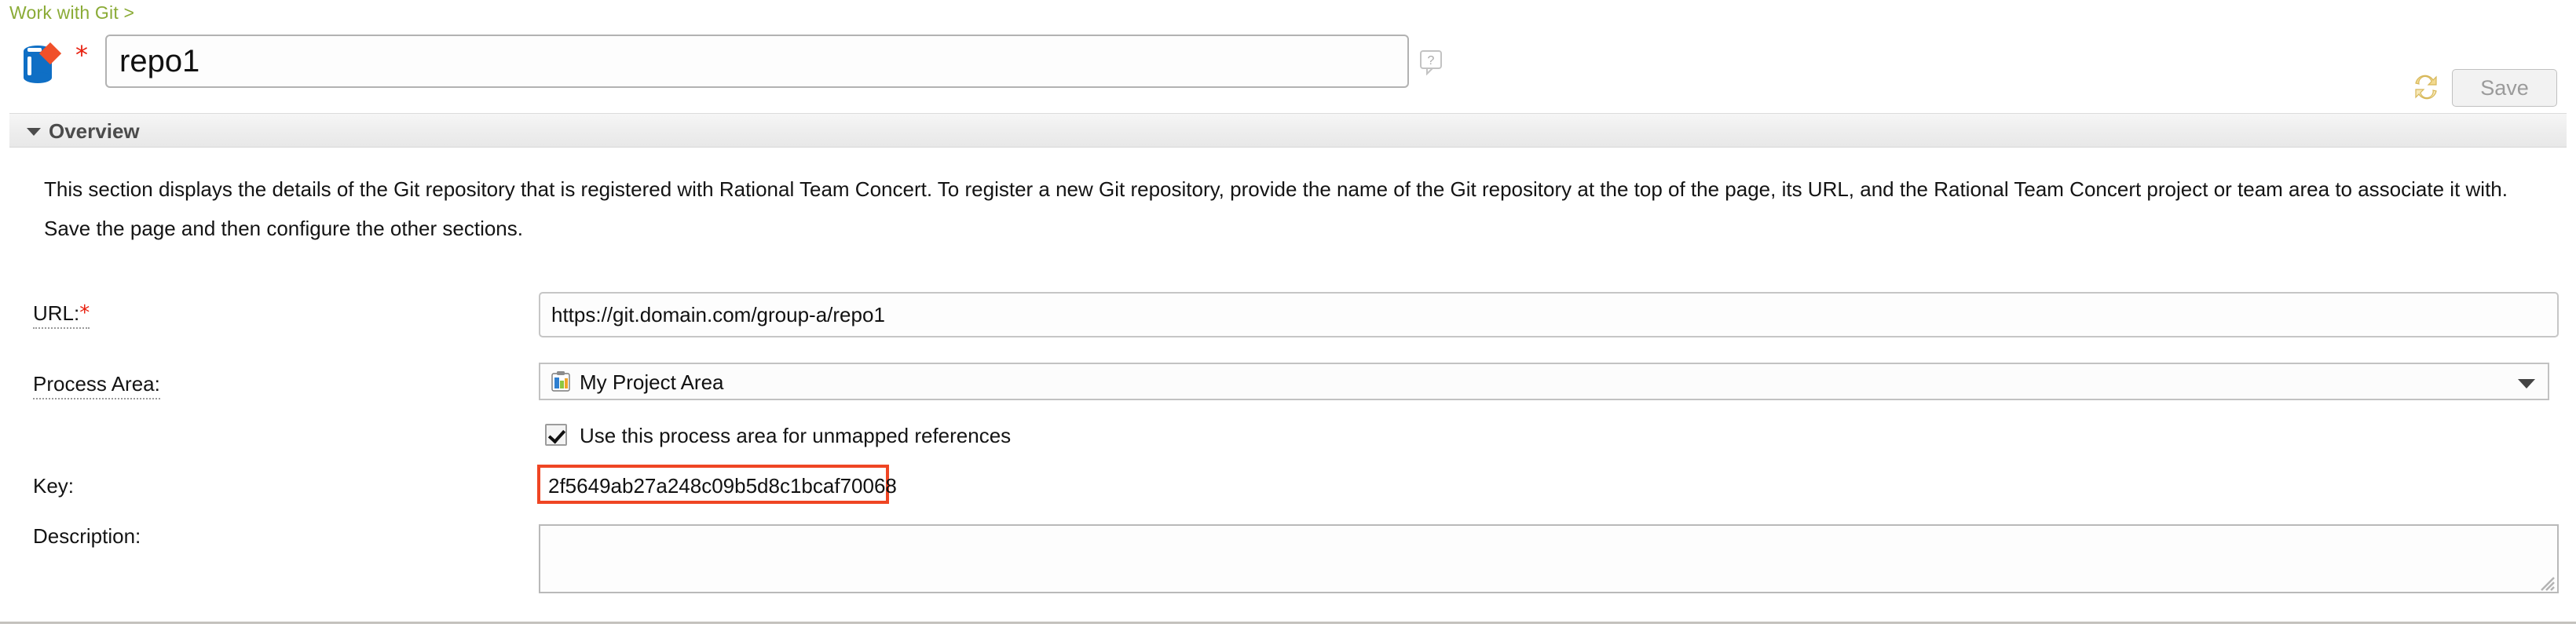 This screenshot has height=631, width=2576. I want to click on bottom-divider, so click(1288, 623).